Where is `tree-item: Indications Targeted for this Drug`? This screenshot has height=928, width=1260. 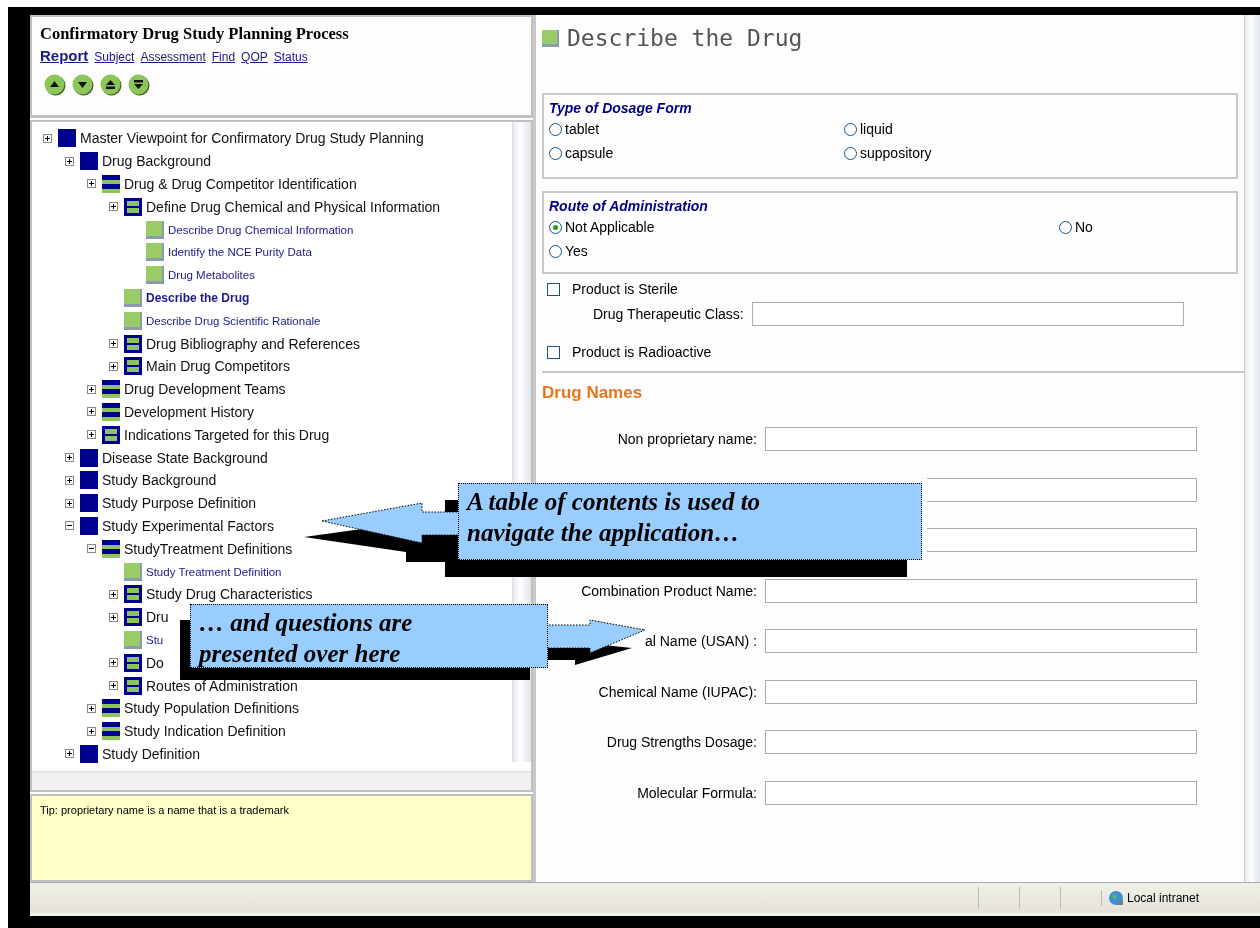
tree-item: Indications Targeted for this Drug is located at coordinates (227, 434).